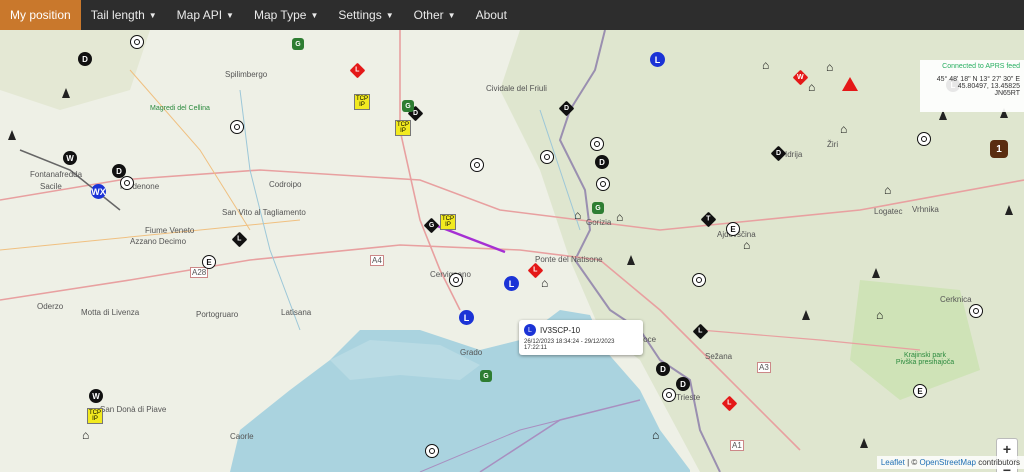 This screenshot has height=472, width=1024. Describe the element at coordinates (833, 144) in the screenshot. I see `place-label: Žiri` at that location.